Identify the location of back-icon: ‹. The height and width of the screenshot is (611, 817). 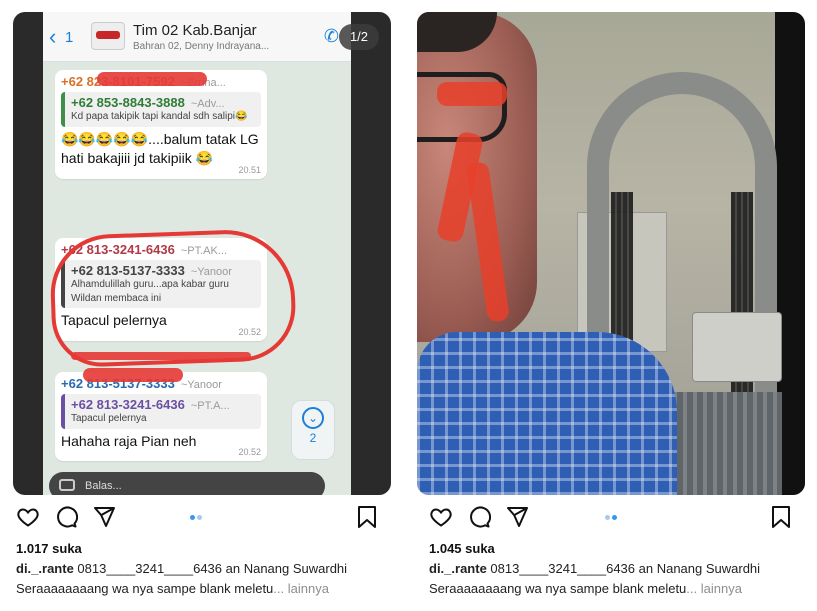
(53, 36).